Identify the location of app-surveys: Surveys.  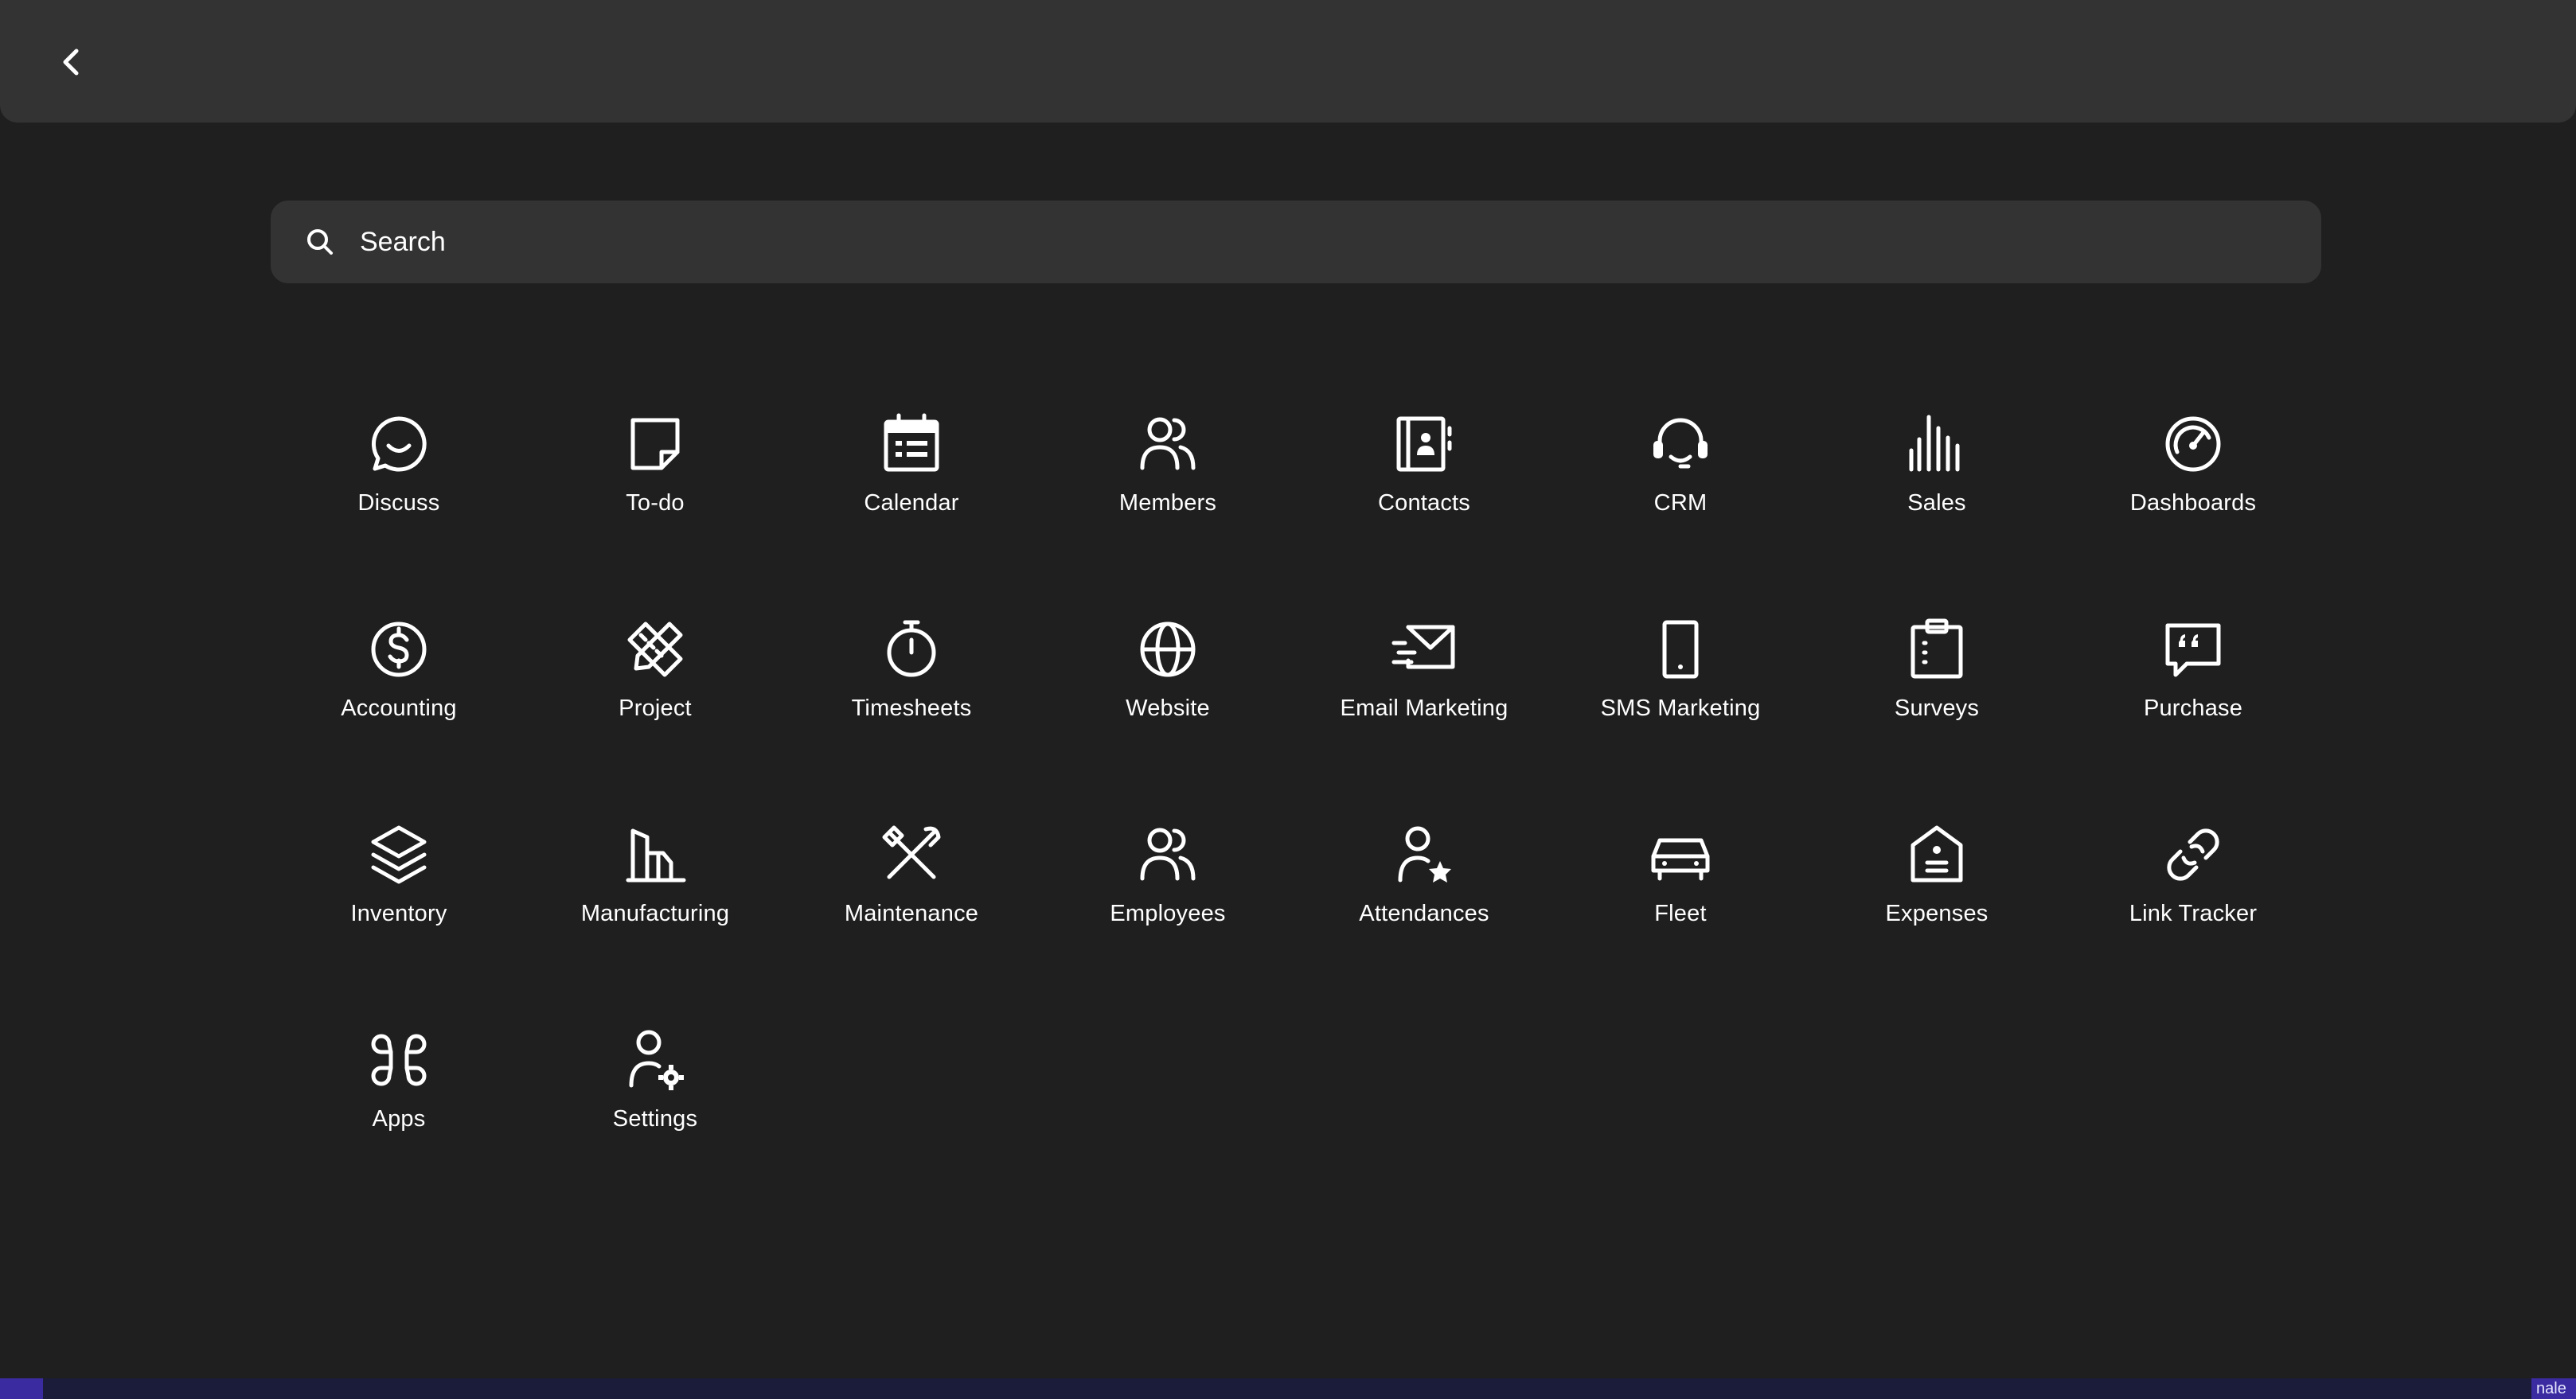
(1937, 682).